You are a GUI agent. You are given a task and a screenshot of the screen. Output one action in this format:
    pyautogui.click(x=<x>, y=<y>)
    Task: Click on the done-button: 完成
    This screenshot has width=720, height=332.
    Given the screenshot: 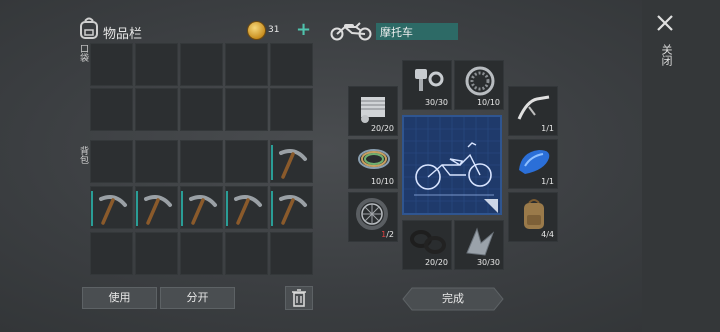 What is the action you would take?
    pyautogui.click(x=453, y=299)
    